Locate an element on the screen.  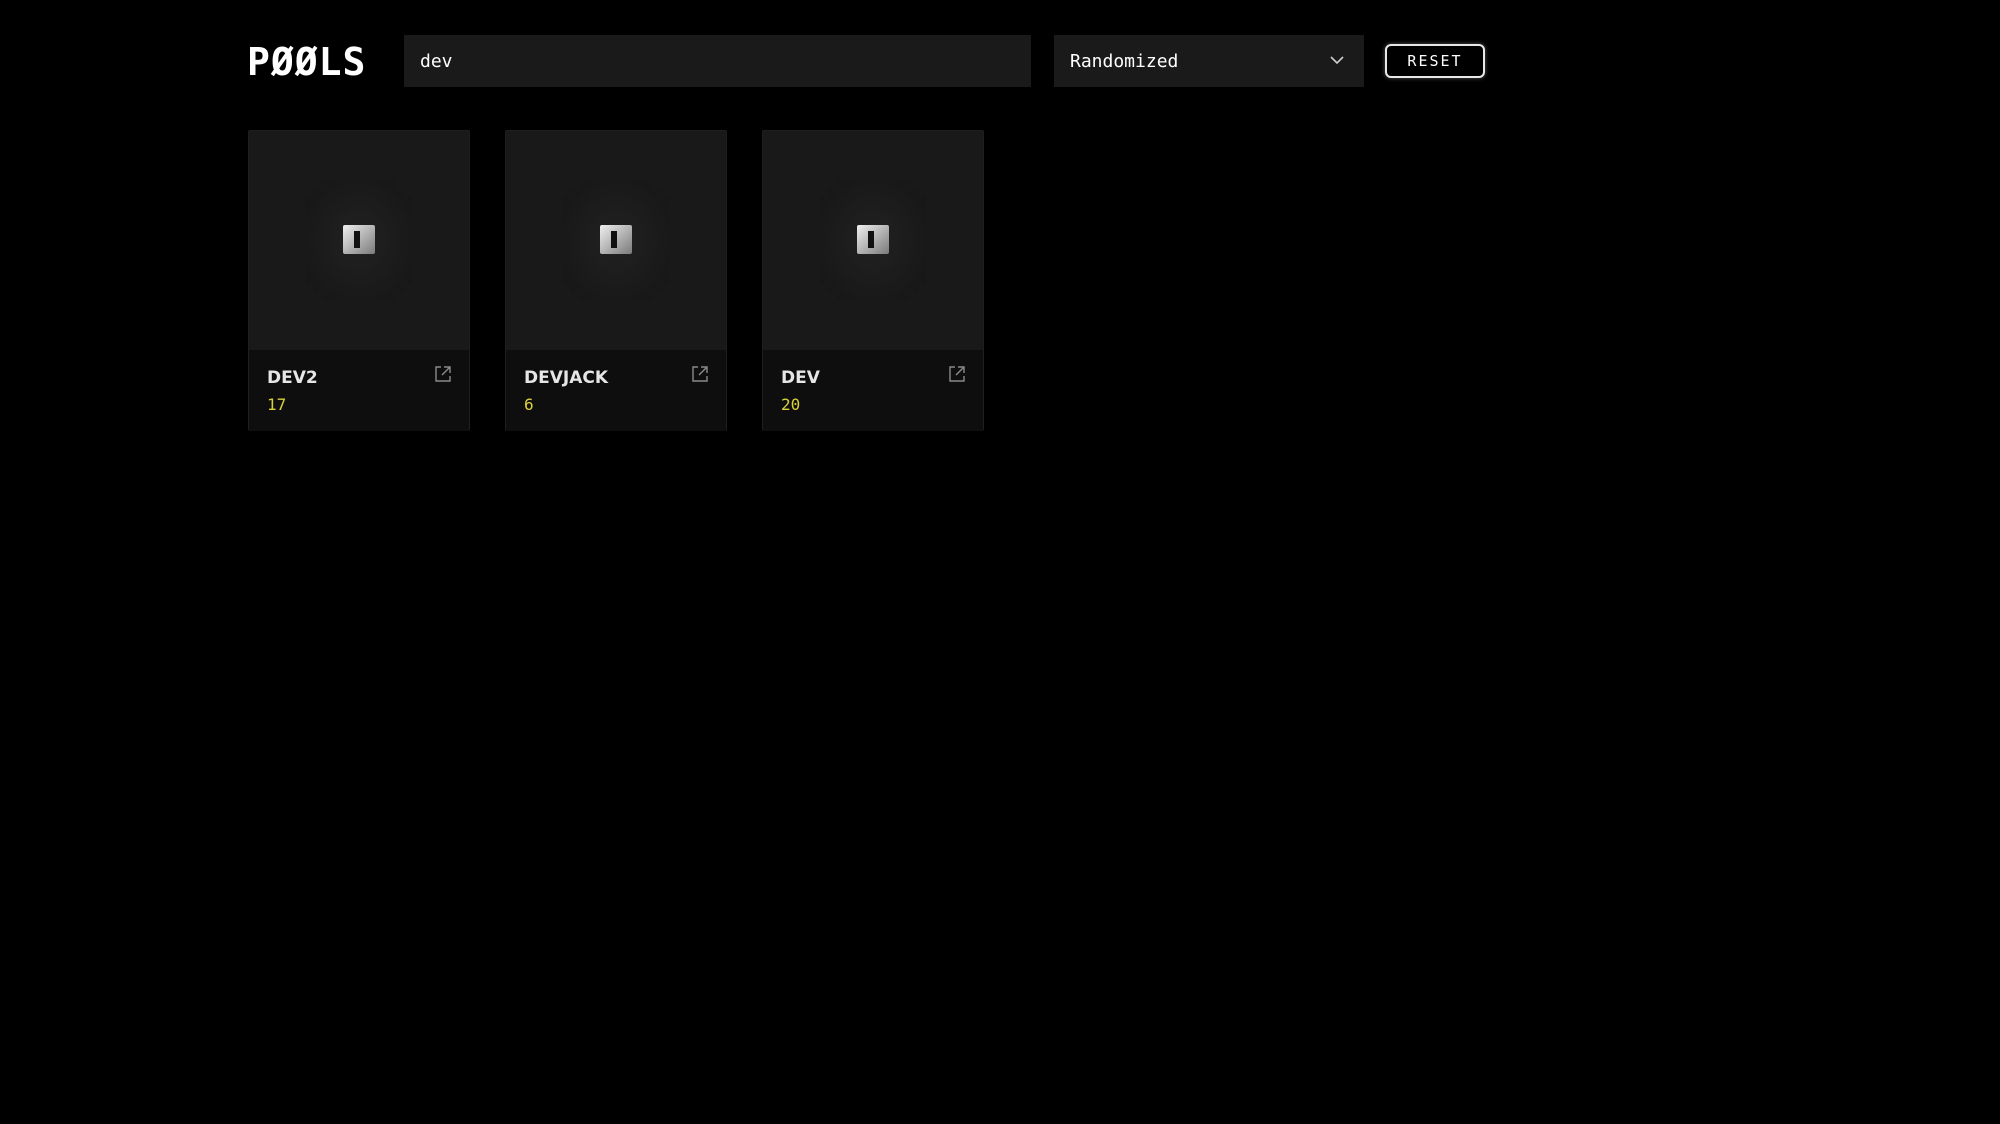
pool-name: DEVJACK is located at coordinates (566, 378).